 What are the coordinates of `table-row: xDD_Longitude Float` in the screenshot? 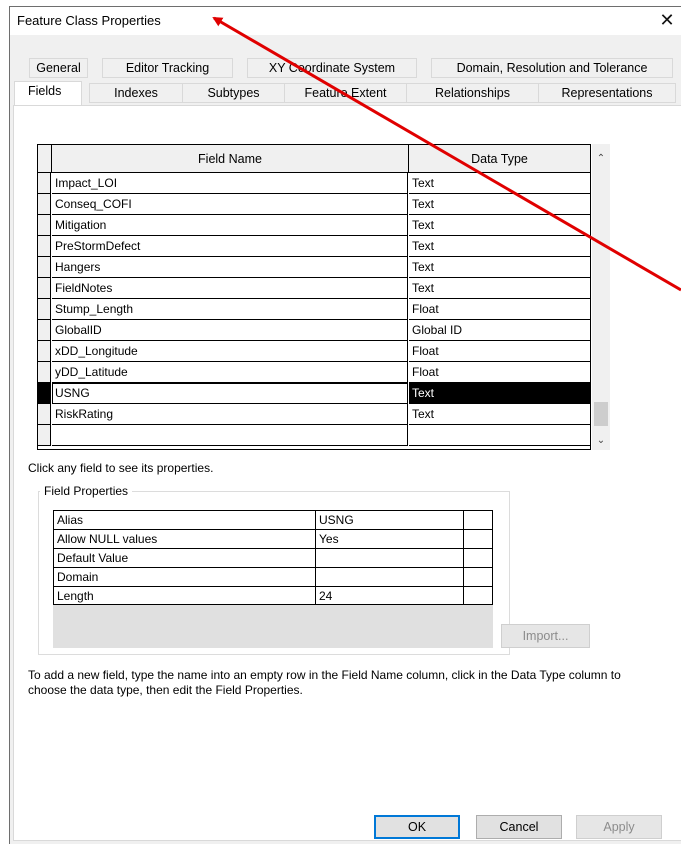 It's located at (314, 351).